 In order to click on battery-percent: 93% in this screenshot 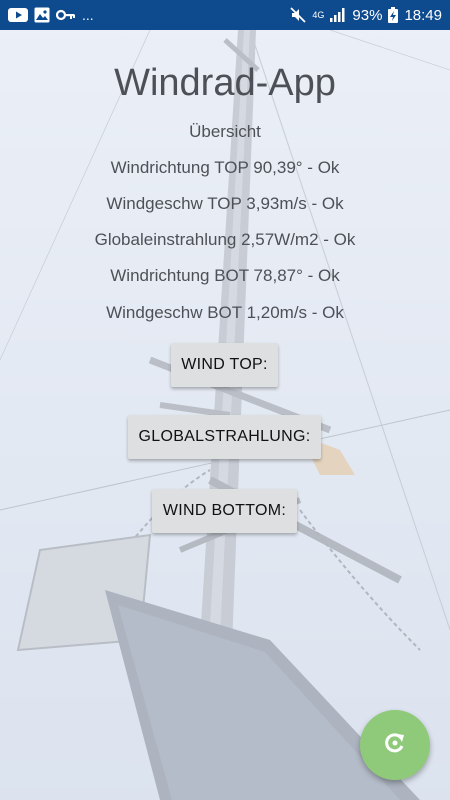, I will do `click(367, 15)`.